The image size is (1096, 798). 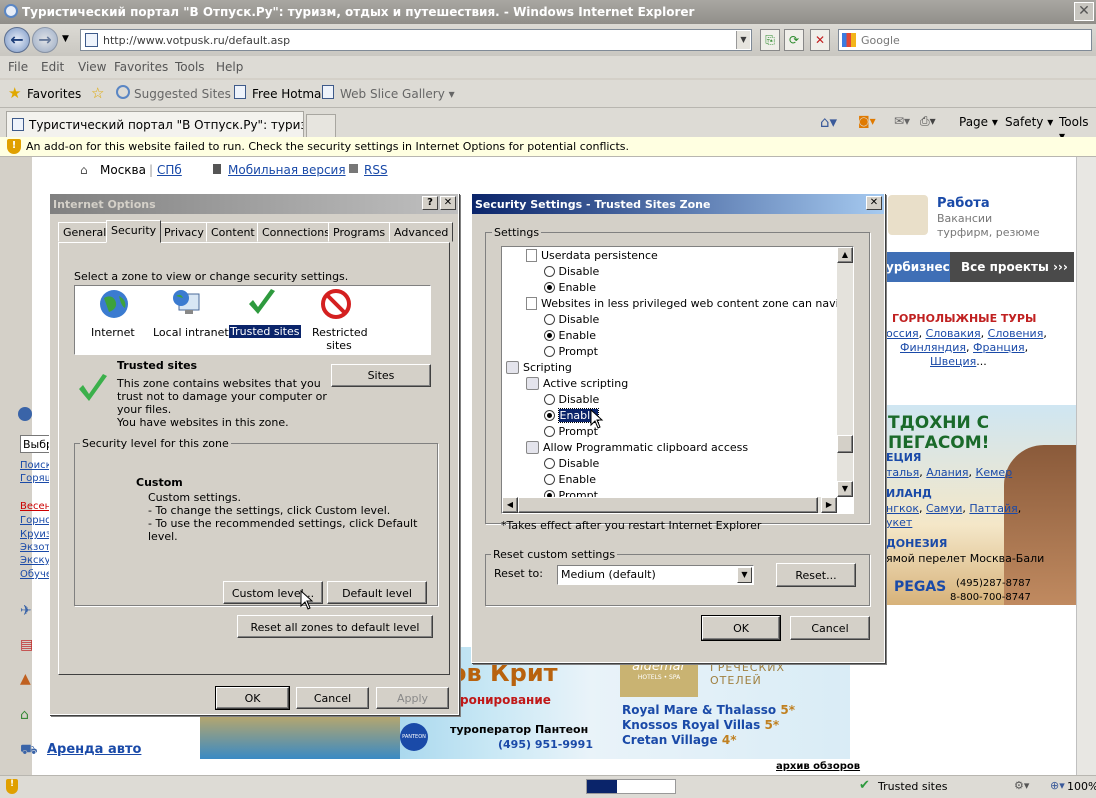 What do you see at coordinates (944, 508) in the screenshot?
I see `pegas-link-samui: Самуи` at bounding box center [944, 508].